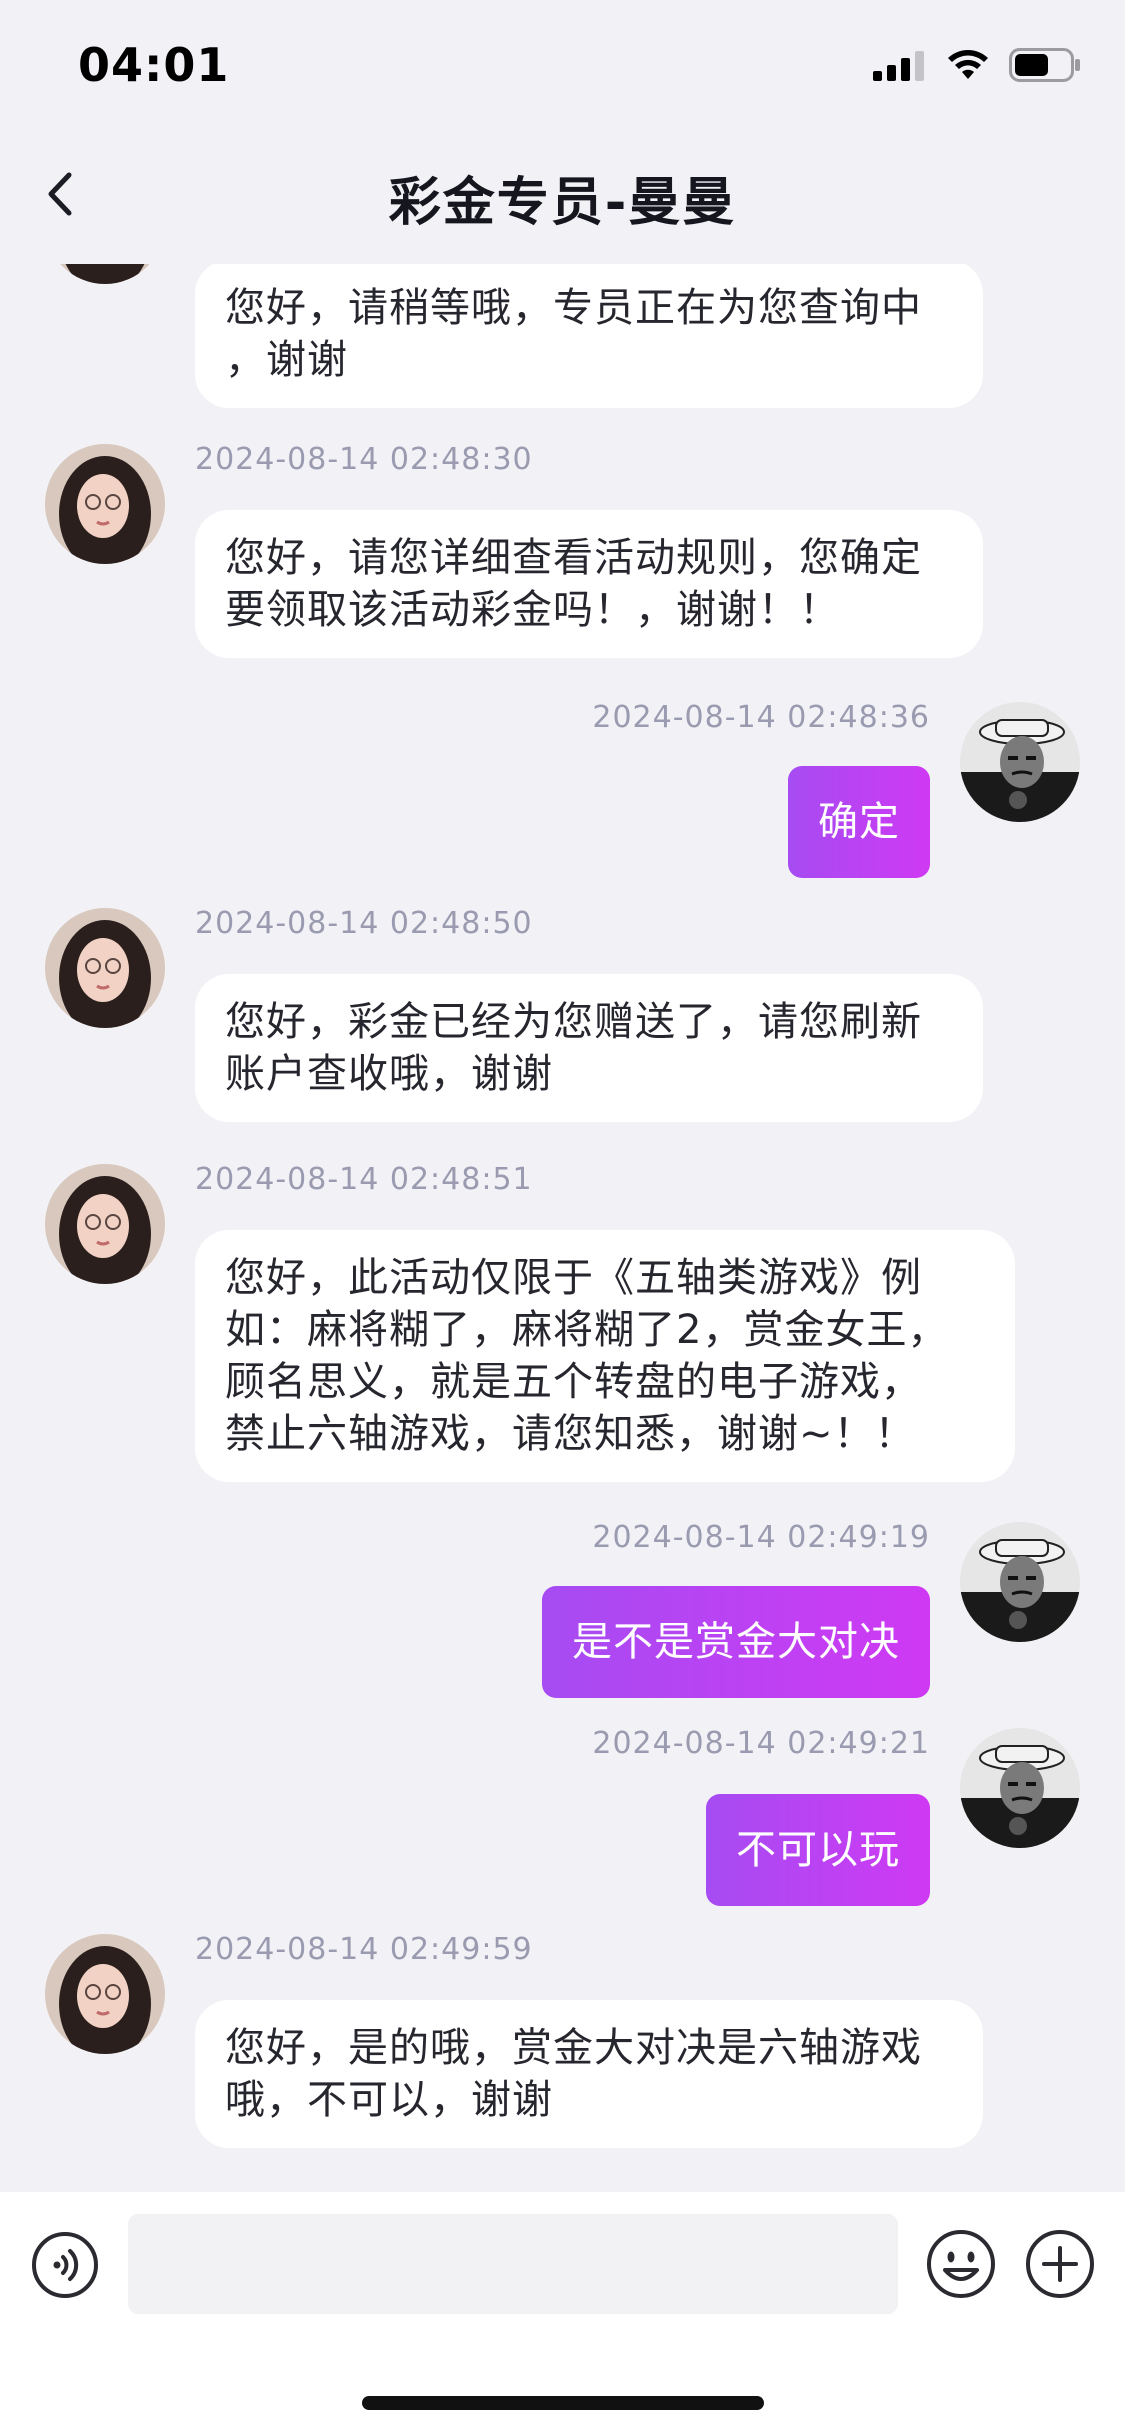 This screenshot has width=1125, height=2436. Describe the element at coordinates (573, 558) in the screenshot. I see `message-line: 您好，请您详细查看活动规则，您确定` at that location.